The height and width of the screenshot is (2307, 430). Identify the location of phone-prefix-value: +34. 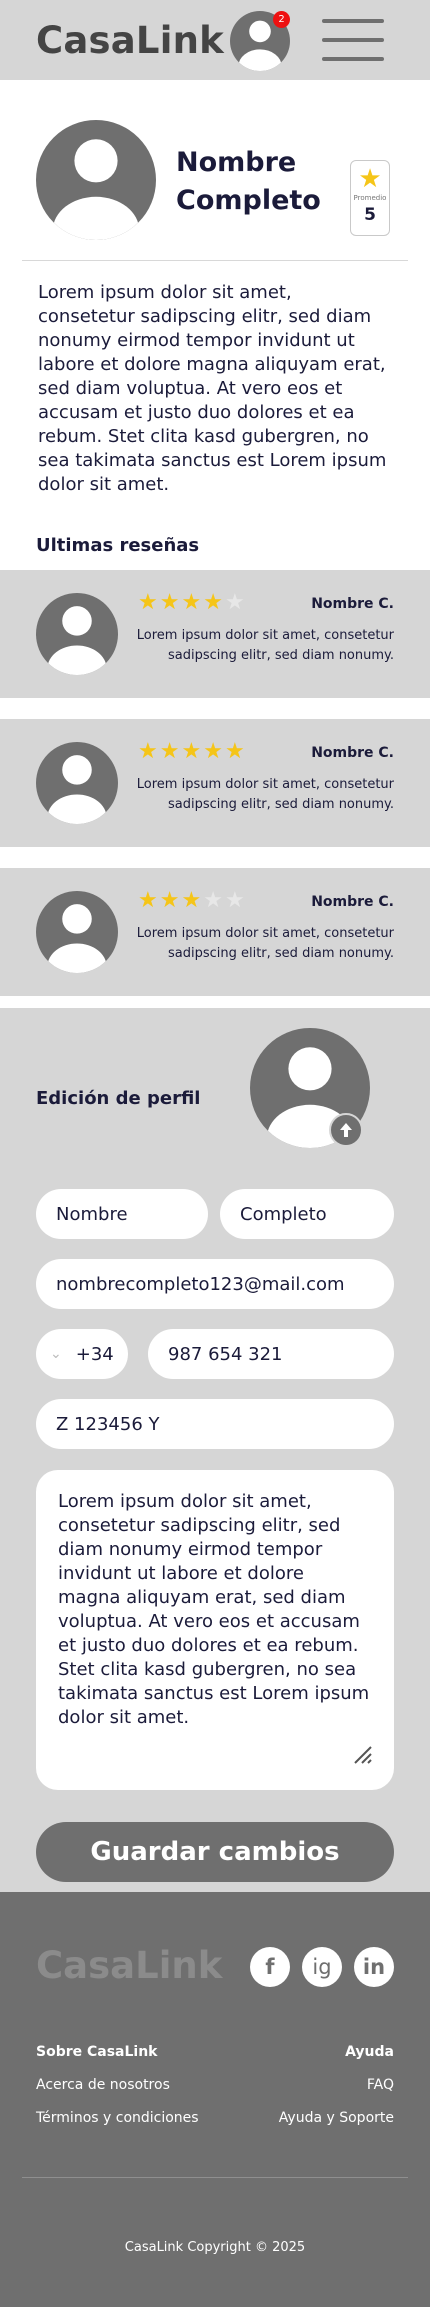
(94, 1354).